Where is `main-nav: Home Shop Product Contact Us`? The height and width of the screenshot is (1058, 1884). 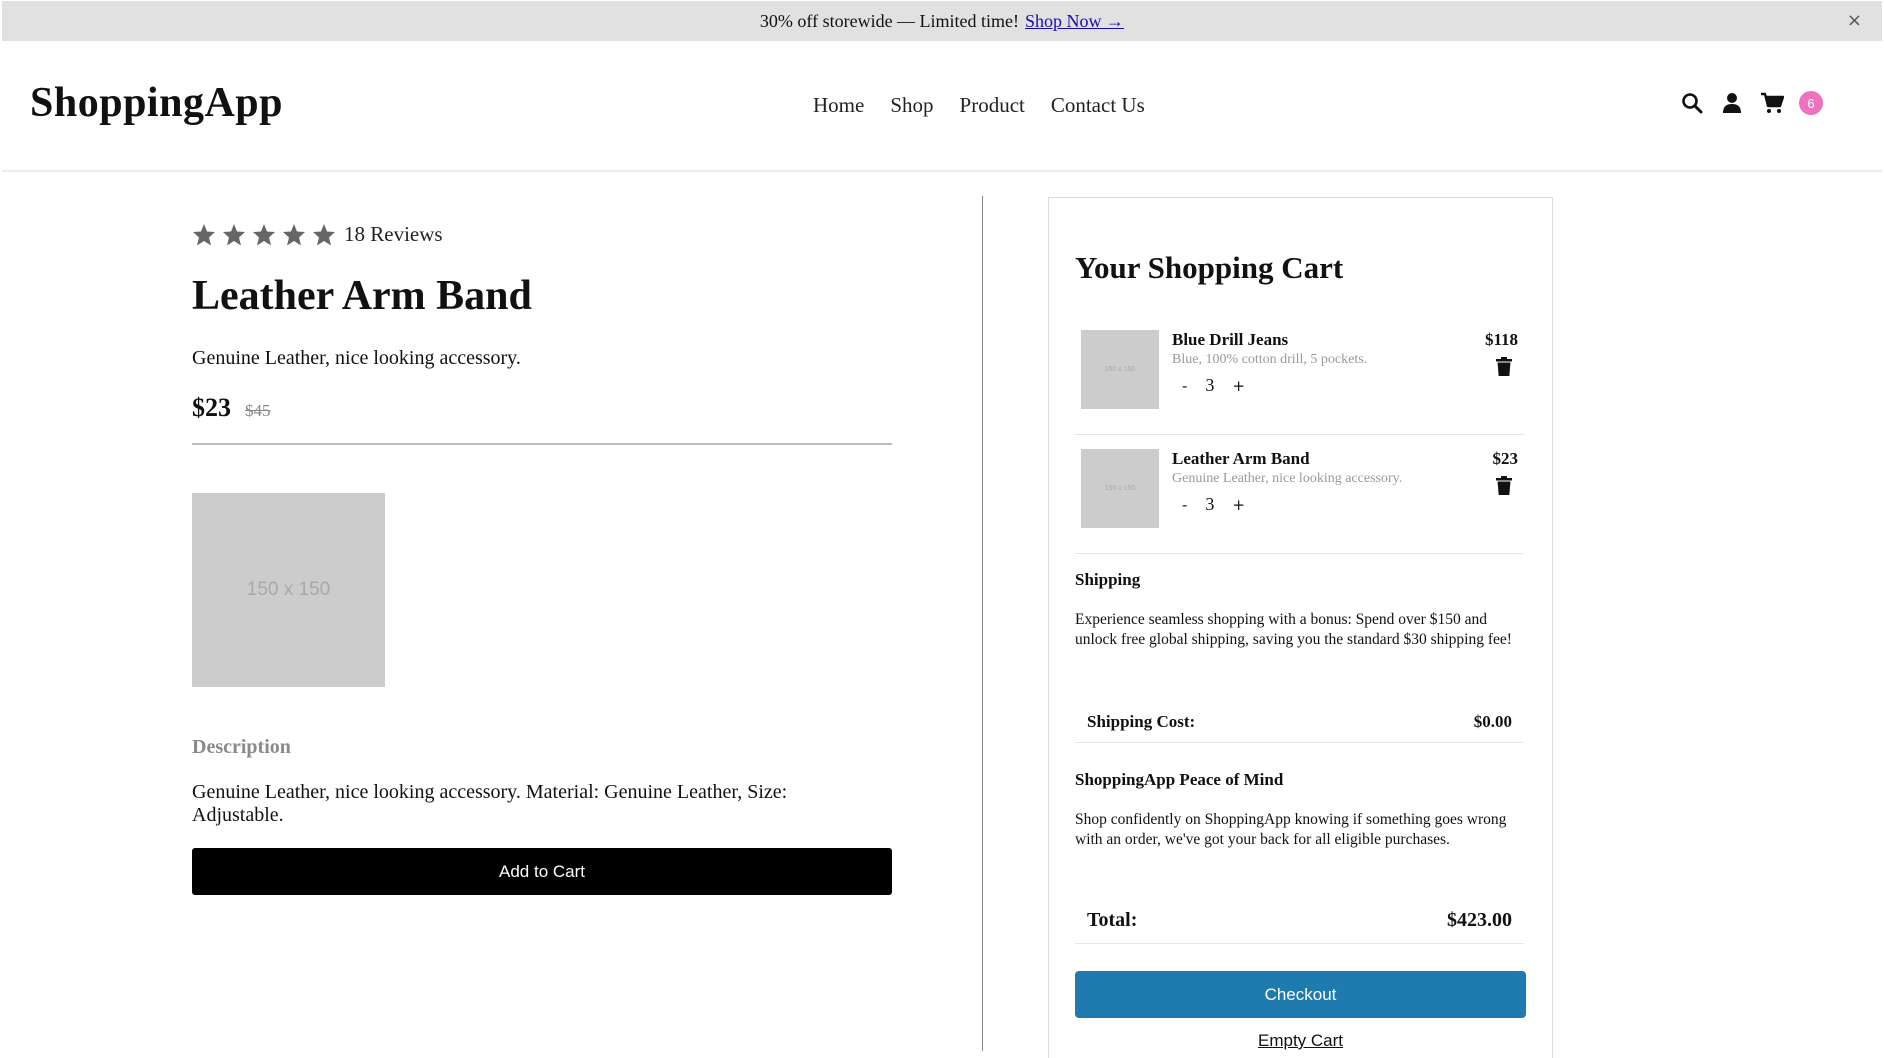
main-nav: Home Shop Product Contact Us is located at coordinates (979, 105).